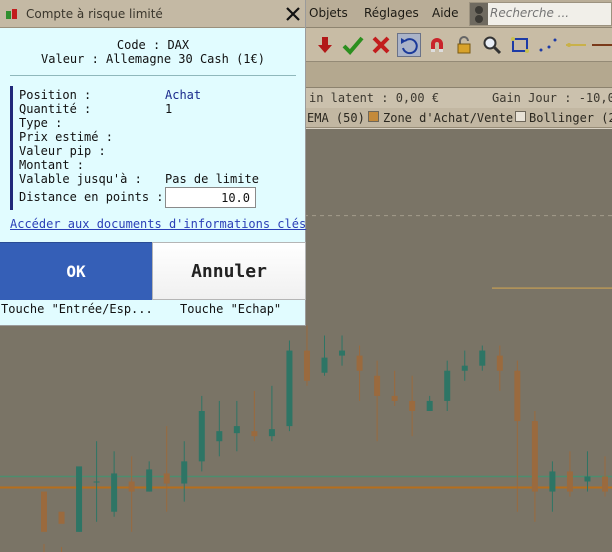 This screenshot has height=552, width=612. Describe the element at coordinates (94, 14) in the screenshot. I see `dialog-title: Compte à risque limité` at that location.